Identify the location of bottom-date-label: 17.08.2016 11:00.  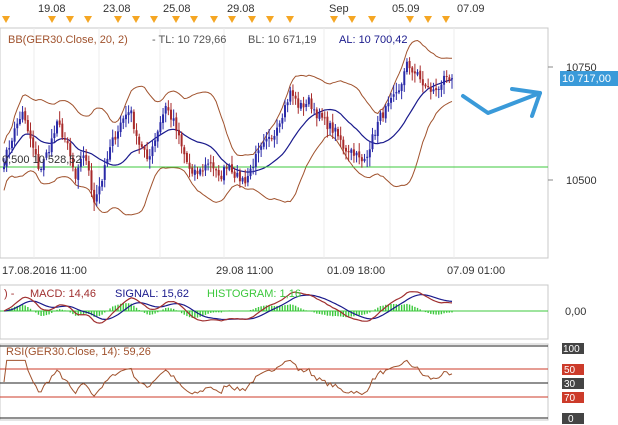
(44, 271).